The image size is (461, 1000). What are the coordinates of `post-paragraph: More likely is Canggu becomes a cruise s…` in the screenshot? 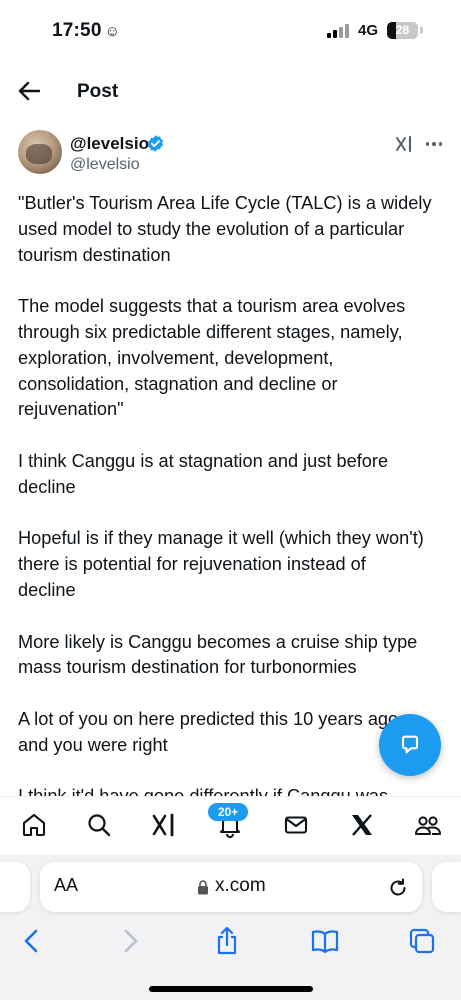 It's located at (218, 654).